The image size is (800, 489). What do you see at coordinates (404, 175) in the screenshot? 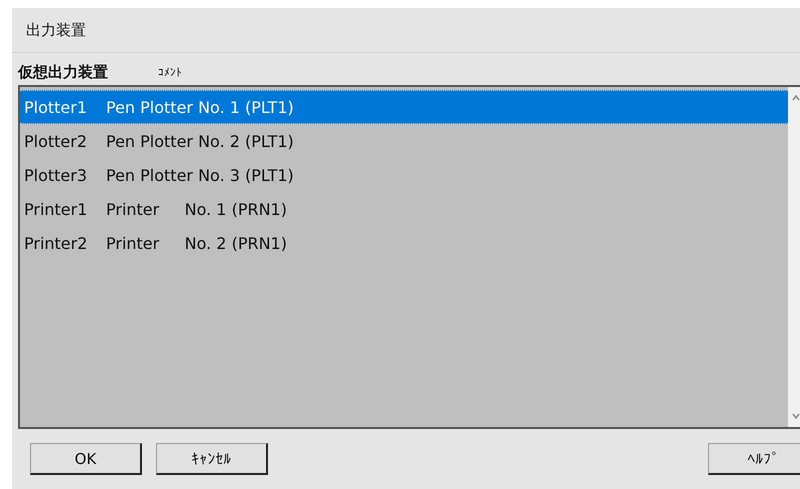
I see `list-item: Plotter3 Pen Plotter No. 3 (PLT1)` at bounding box center [404, 175].